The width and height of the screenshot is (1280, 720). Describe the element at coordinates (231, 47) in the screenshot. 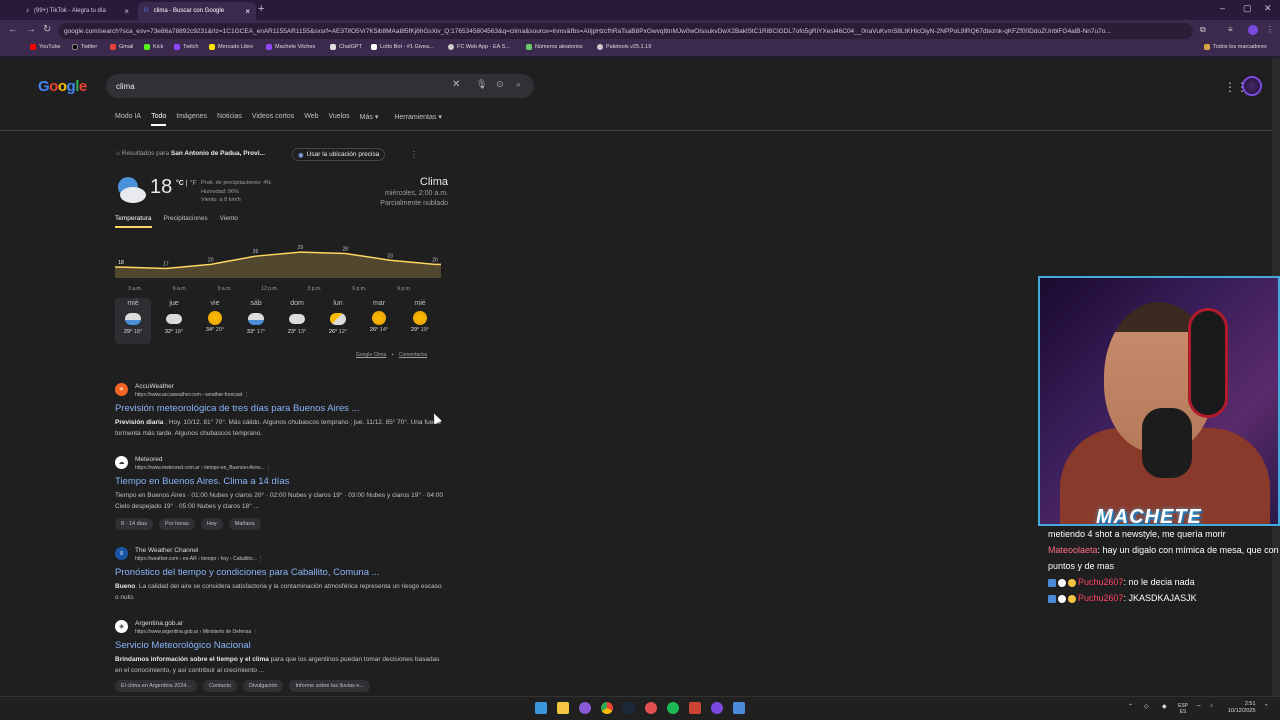

I see `bookmark-mercadolibre: Mercado Libre` at that location.